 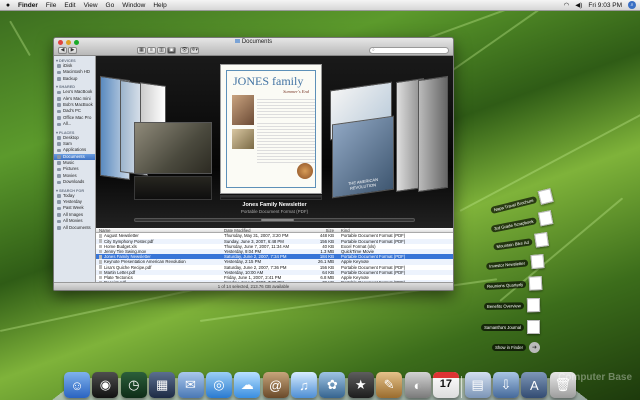 I want to click on menu-go: Go, so click(x=110, y=5).